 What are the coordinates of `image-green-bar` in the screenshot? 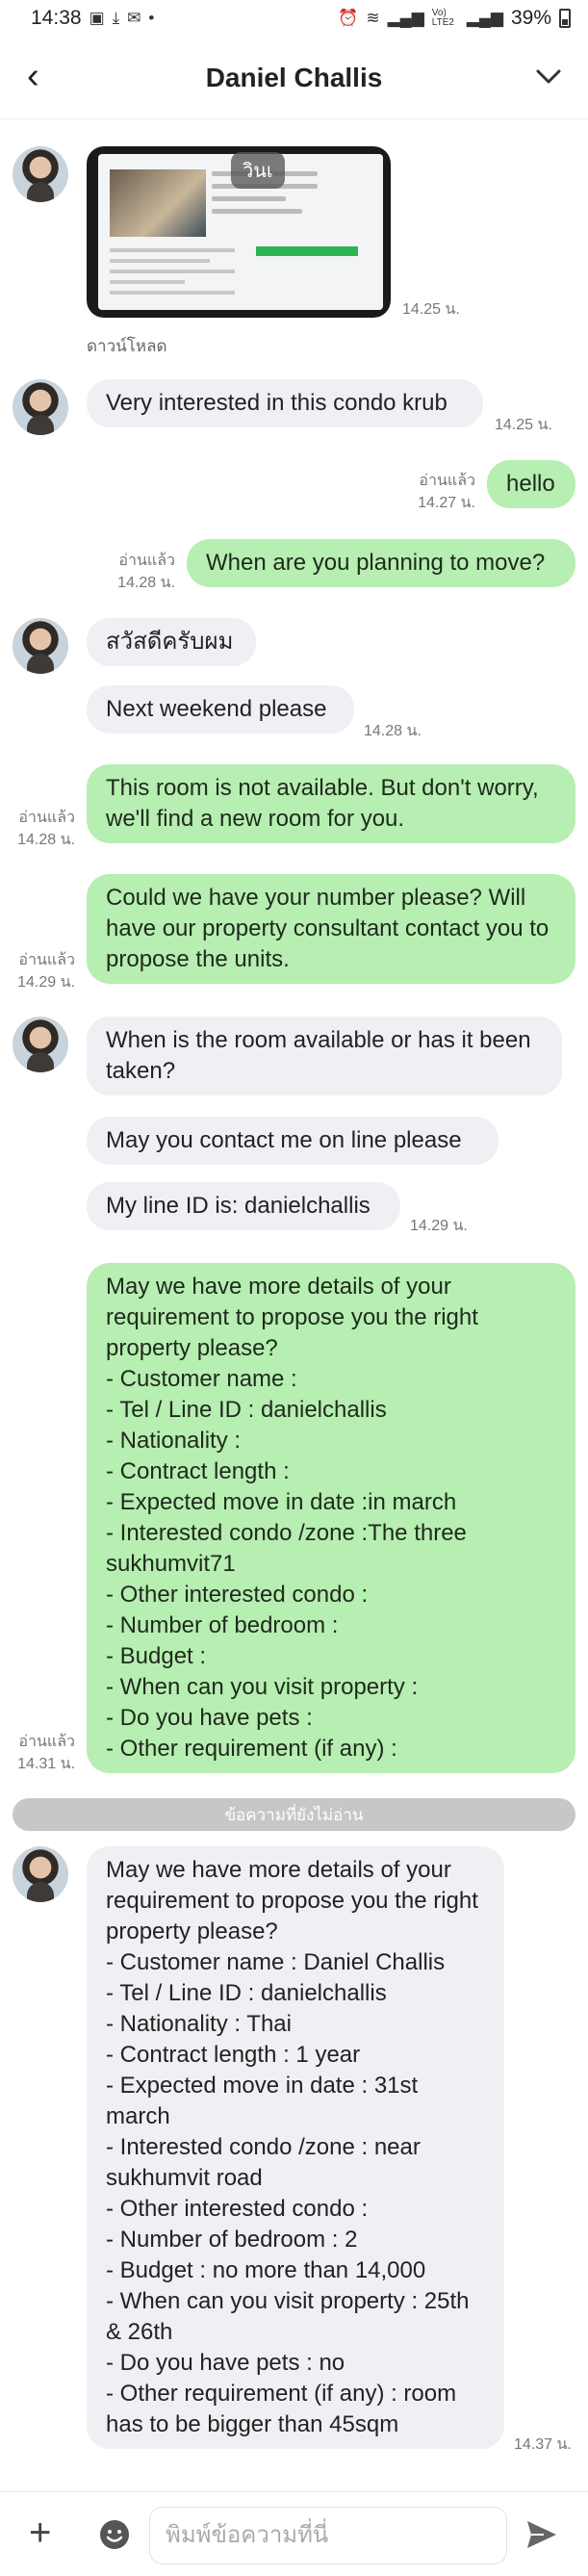 It's located at (307, 251).